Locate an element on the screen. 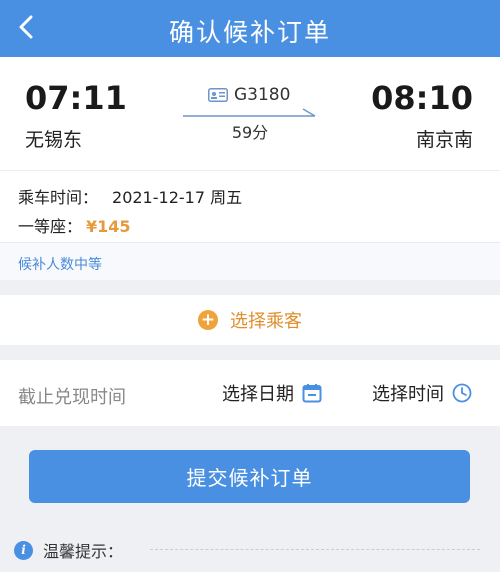 The width and height of the screenshot is (500, 572). train-number-group: G3180 is located at coordinates (249, 95).